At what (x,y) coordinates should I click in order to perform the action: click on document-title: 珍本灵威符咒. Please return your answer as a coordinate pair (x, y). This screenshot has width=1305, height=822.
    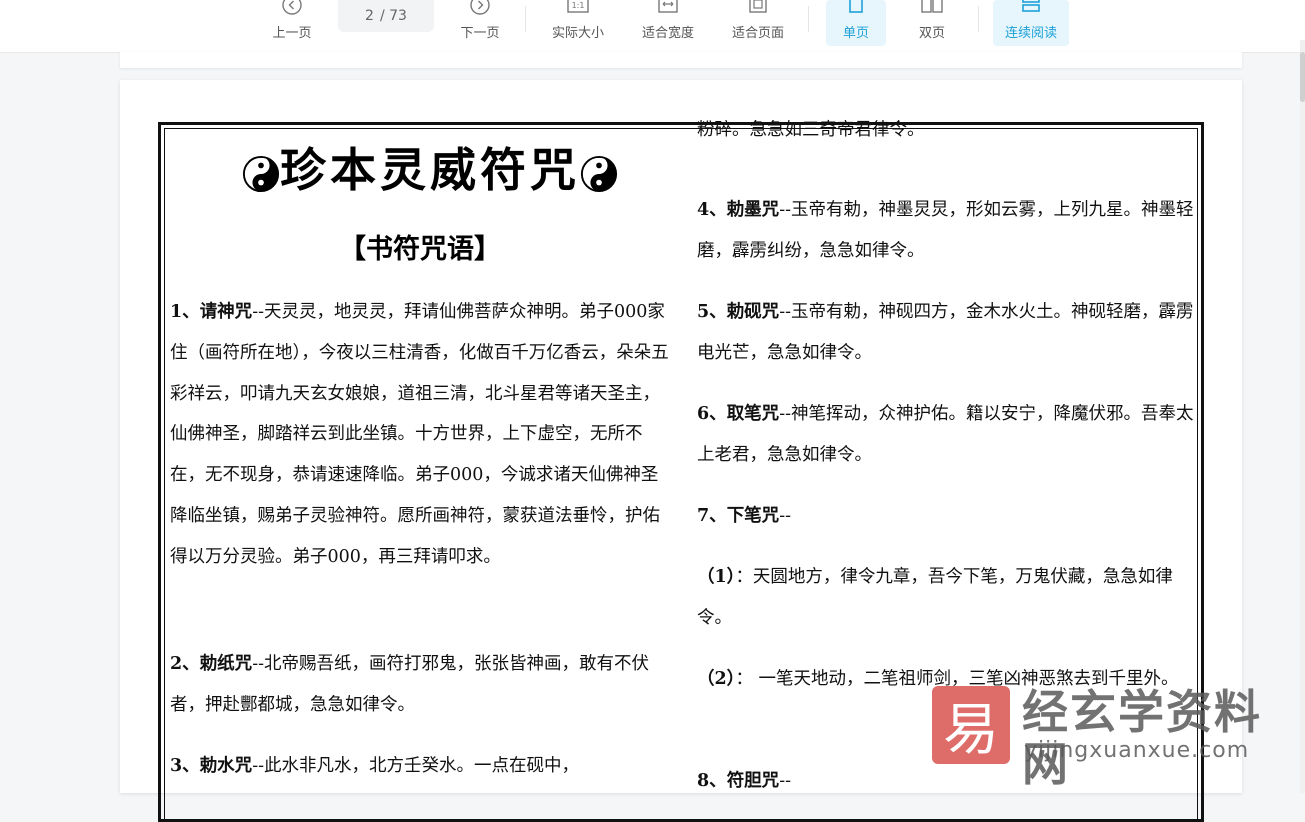
    Looking at the image, I should click on (430, 170).